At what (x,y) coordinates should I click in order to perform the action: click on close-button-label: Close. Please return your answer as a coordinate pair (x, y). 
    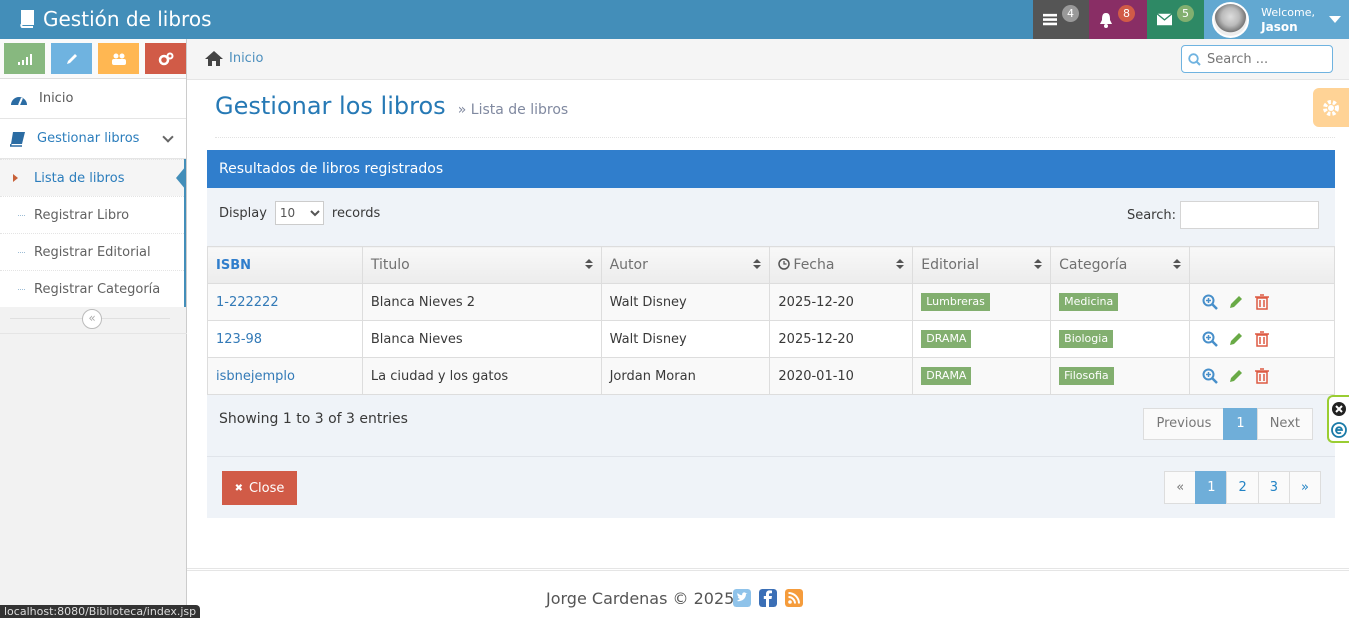
    Looking at the image, I should click on (266, 488).